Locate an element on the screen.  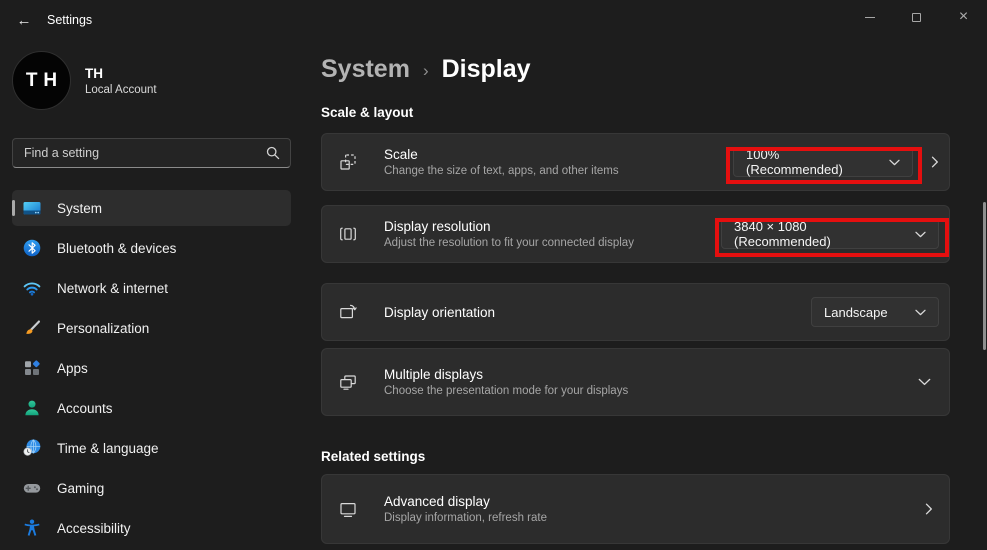
accessibility-icon is located at coordinates (32, 528).